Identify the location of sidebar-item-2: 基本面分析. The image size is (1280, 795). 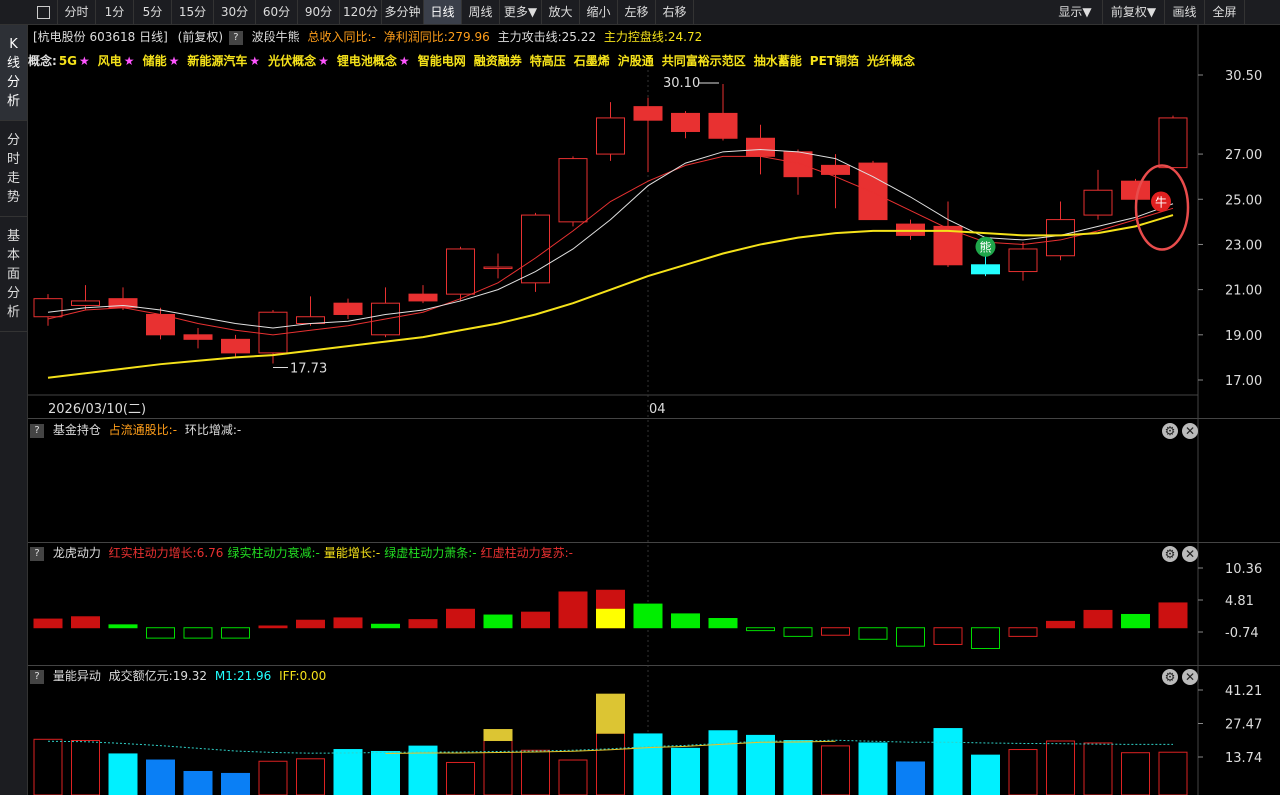
(13, 274).